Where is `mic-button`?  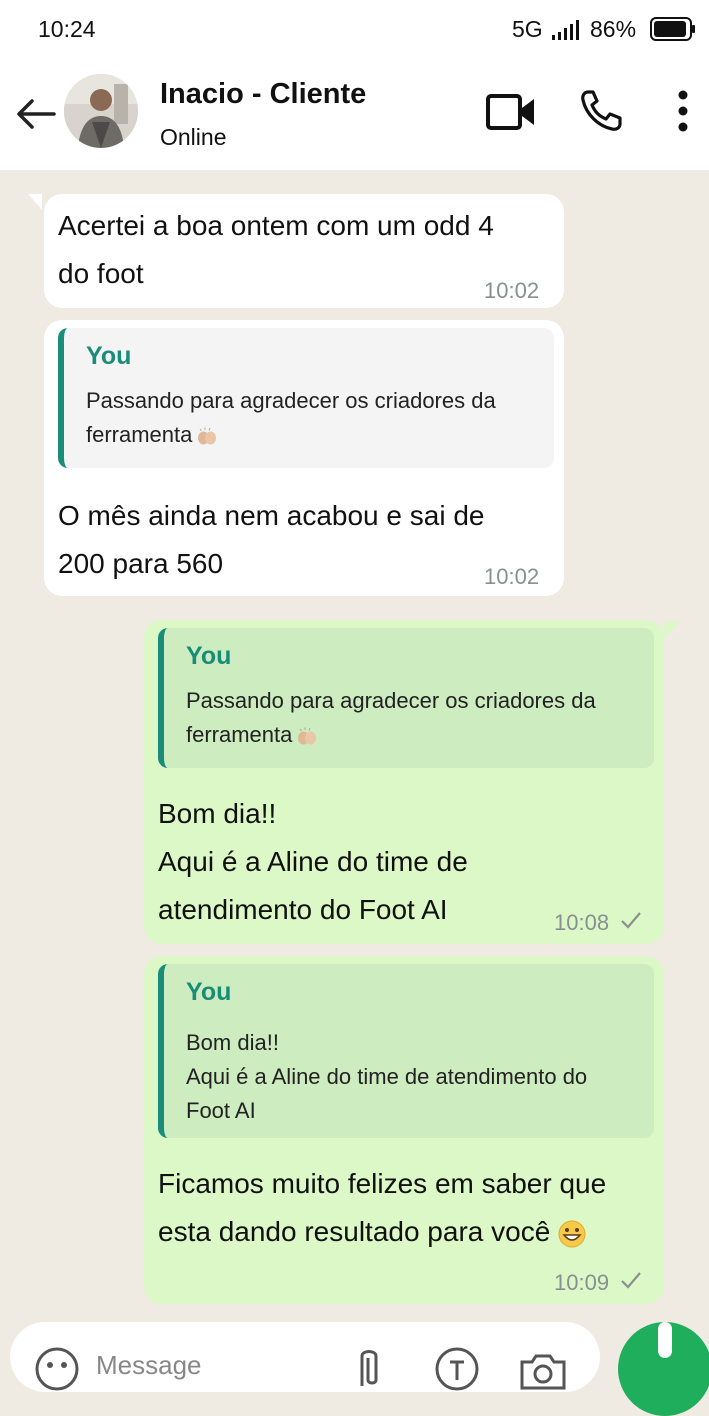 mic-button is located at coordinates (663, 1369).